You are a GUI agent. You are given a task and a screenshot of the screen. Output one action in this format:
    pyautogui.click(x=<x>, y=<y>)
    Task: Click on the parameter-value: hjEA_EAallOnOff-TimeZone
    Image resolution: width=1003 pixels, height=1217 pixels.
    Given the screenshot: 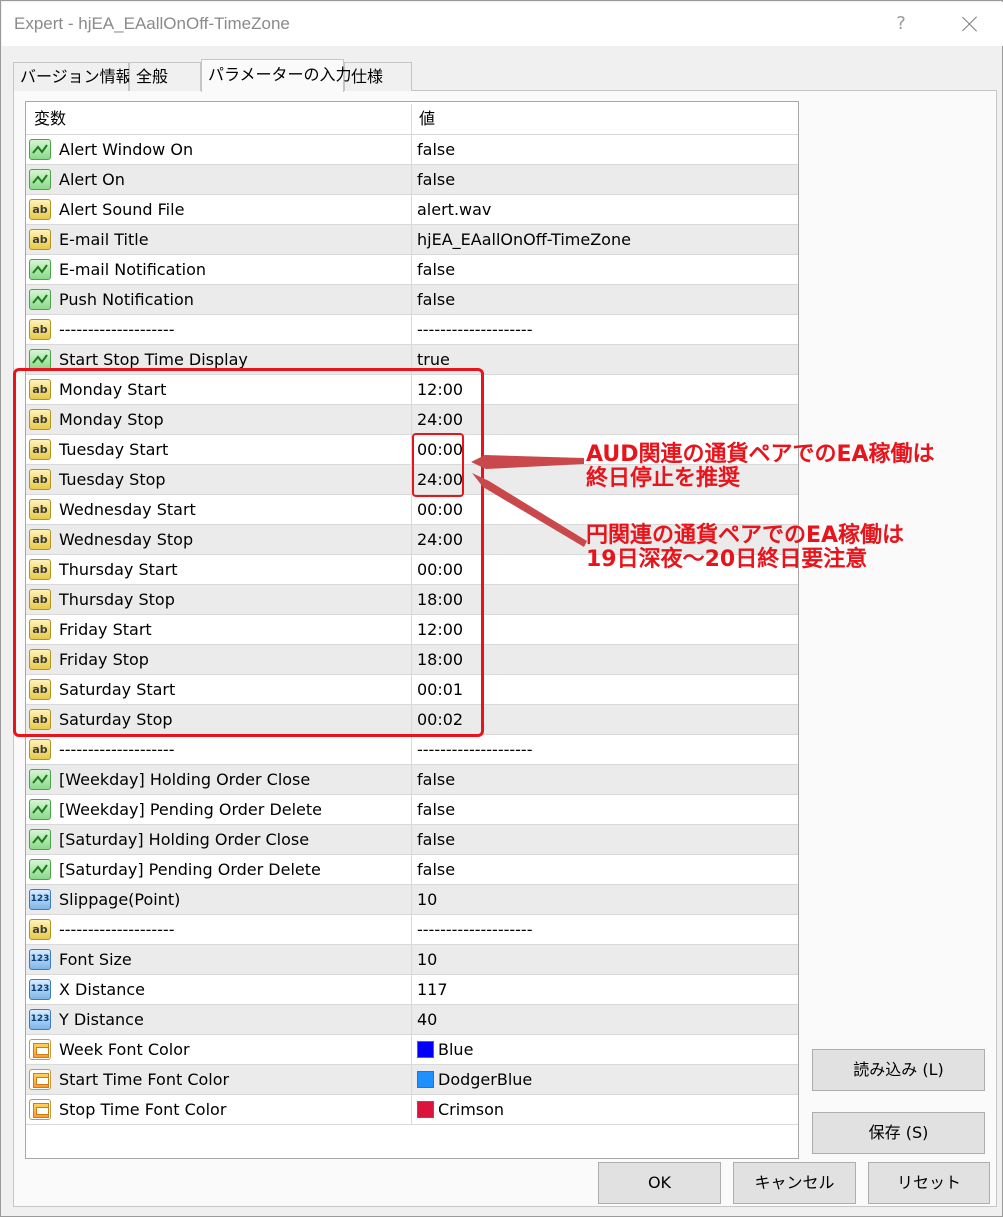 What is the action you would take?
    pyautogui.click(x=524, y=240)
    